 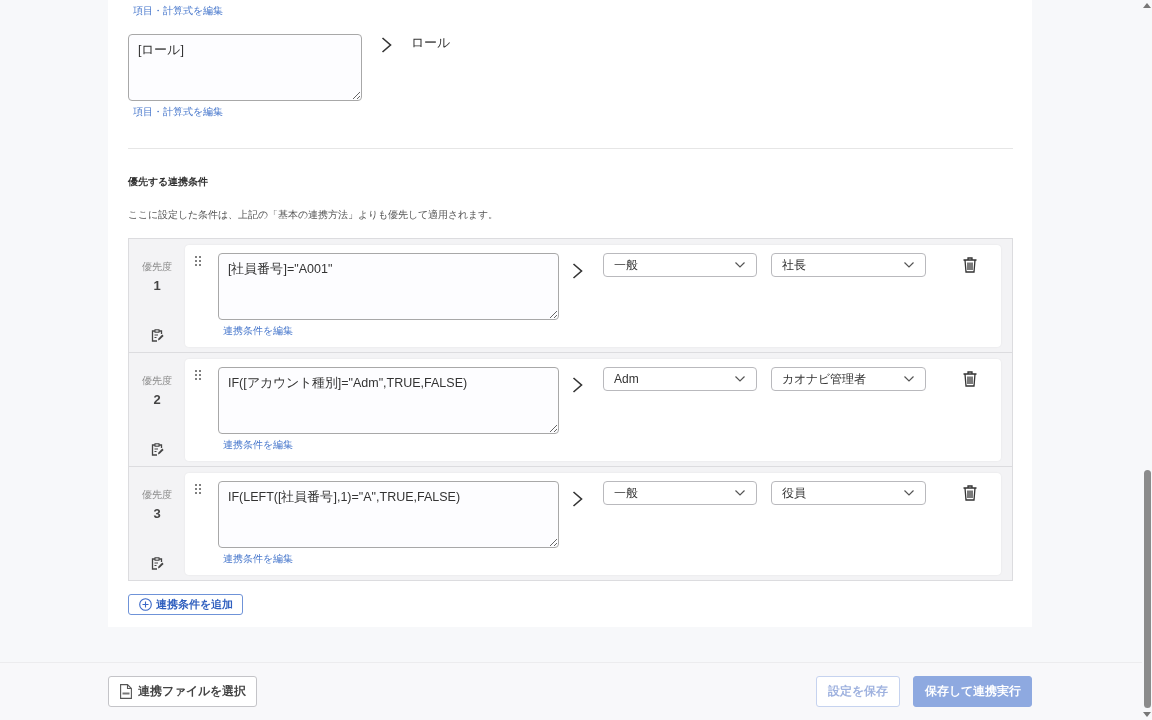 What do you see at coordinates (848, 379) in the screenshot?
I see `dropdown: カオナビ管理者` at bounding box center [848, 379].